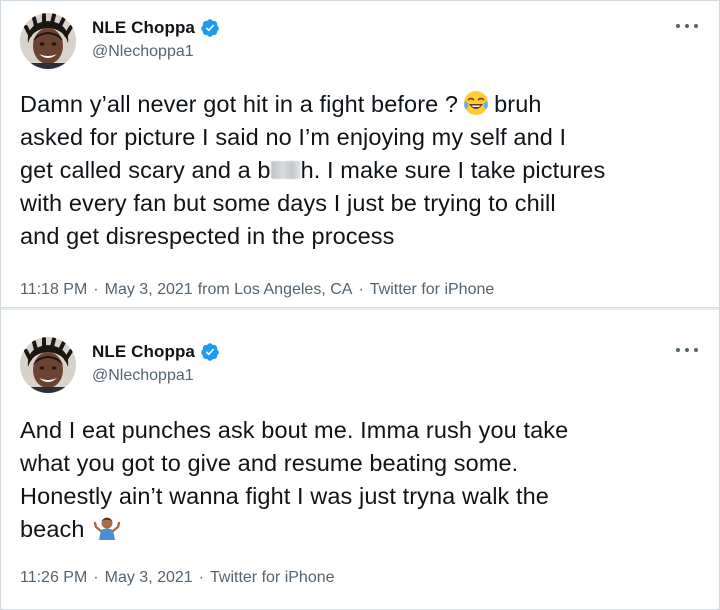 This screenshot has width=720, height=610. What do you see at coordinates (53, 578) in the screenshot?
I see `tweet-time: 11:26 PM` at bounding box center [53, 578].